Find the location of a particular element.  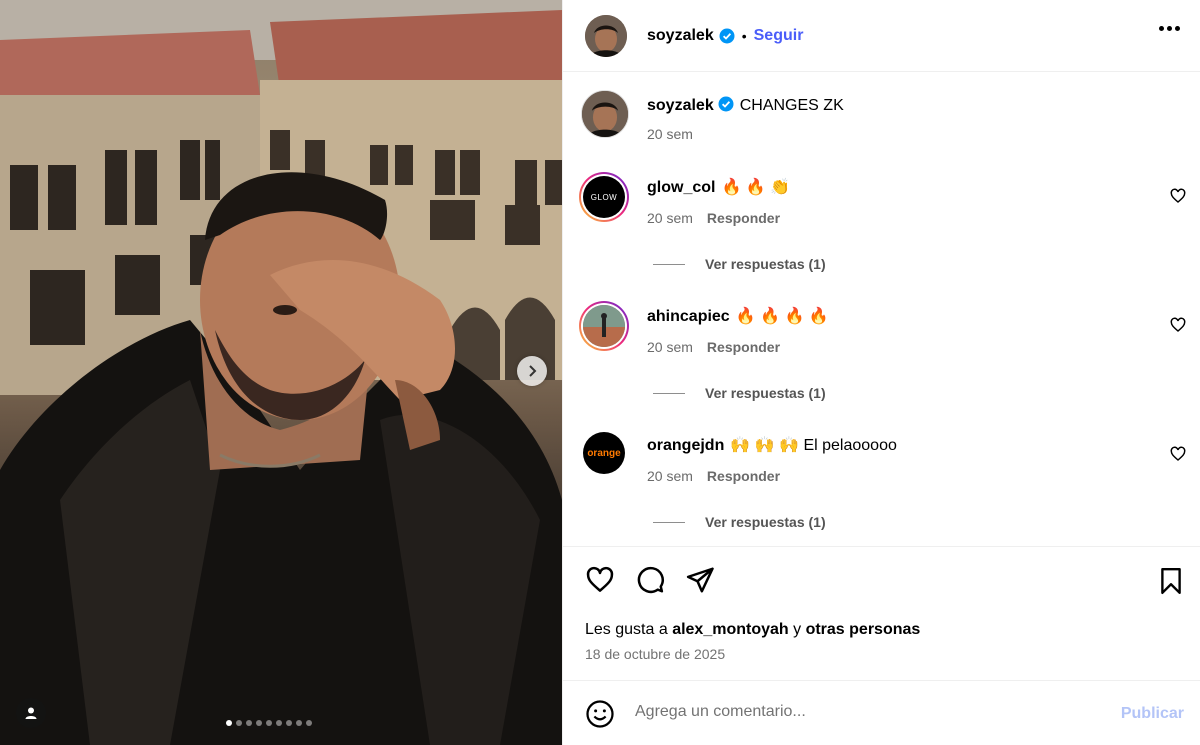

comment-avatar: orange is located at coordinates (604, 453).